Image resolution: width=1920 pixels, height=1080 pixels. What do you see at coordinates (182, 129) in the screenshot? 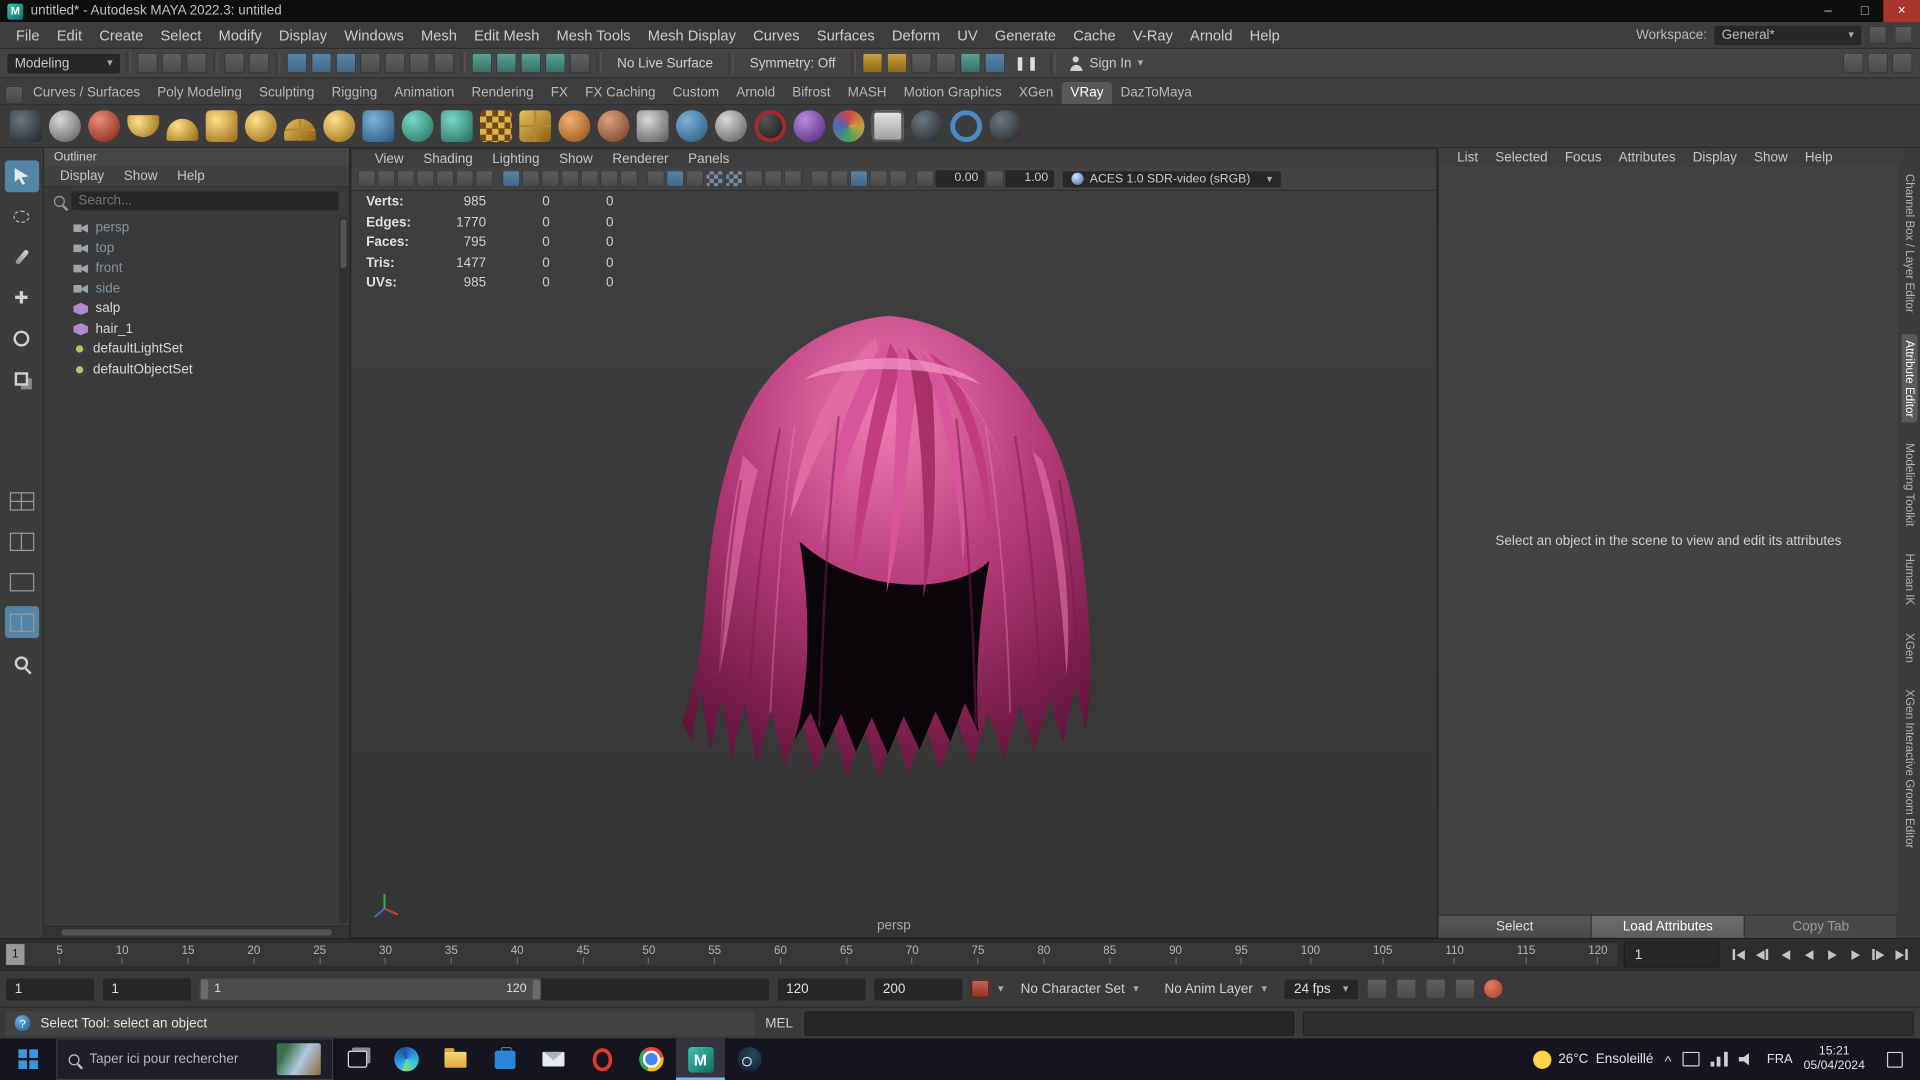
I see `vray-dome-light-icon` at bounding box center [182, 129].